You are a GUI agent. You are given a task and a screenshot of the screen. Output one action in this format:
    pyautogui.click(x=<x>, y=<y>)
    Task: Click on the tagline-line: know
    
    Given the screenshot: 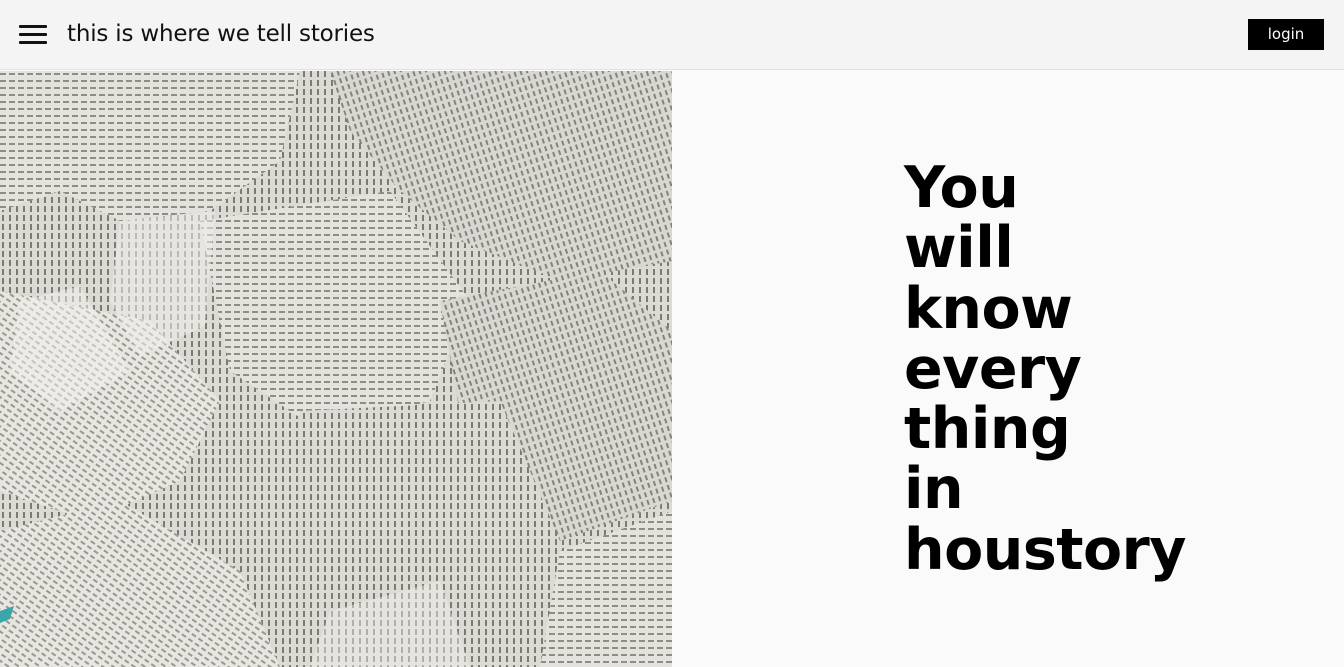 What is the action you would take?
    pyautogui.click(x=988, y=308)
    